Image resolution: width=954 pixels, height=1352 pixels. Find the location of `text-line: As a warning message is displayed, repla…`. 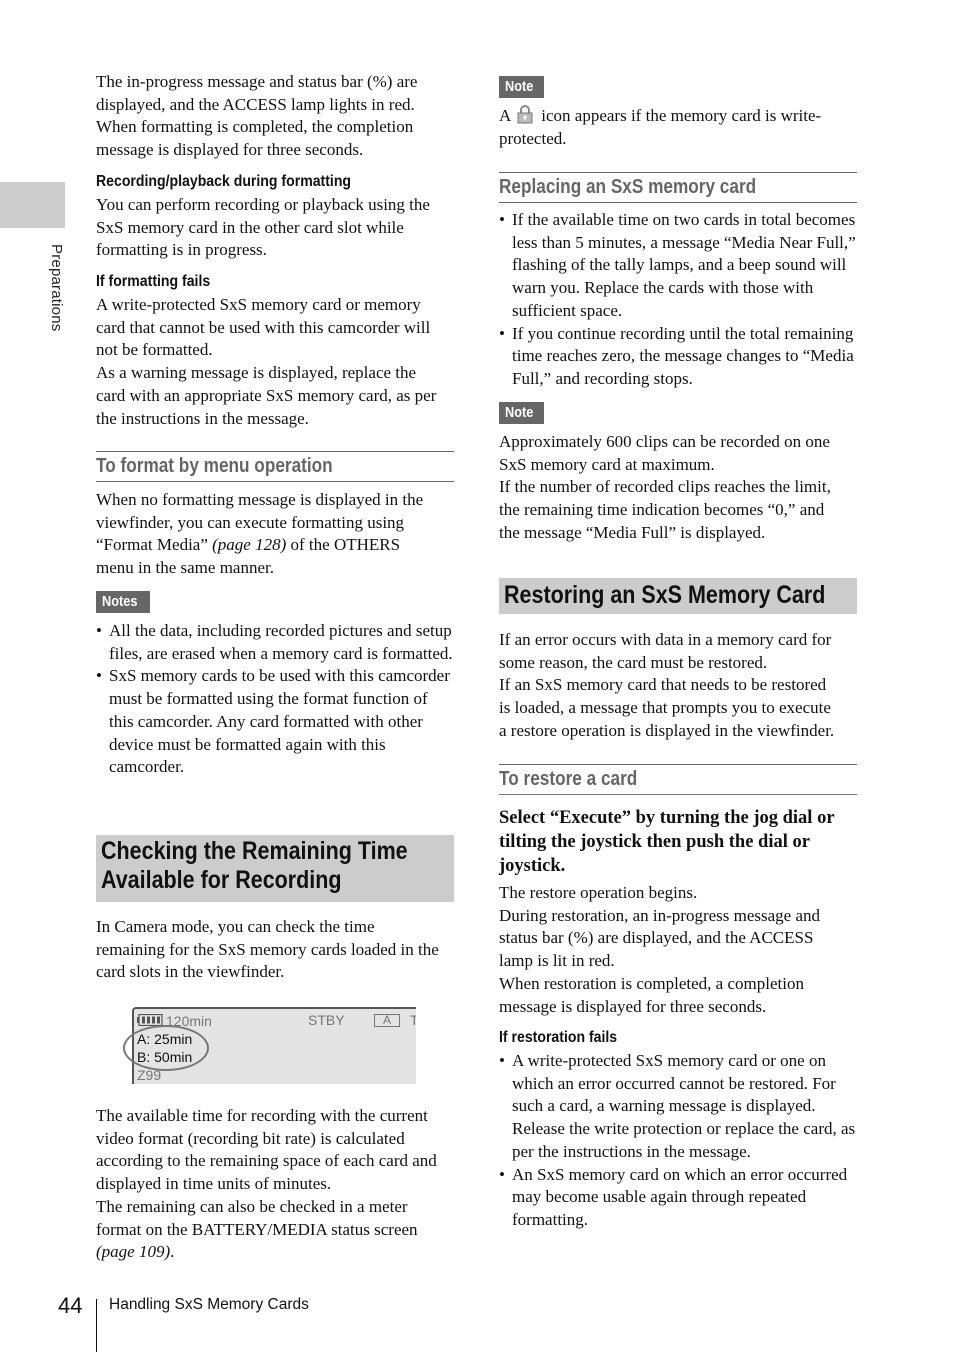

text-line: As a warning message is displayed, repla… is located at coordinates (256, 373).